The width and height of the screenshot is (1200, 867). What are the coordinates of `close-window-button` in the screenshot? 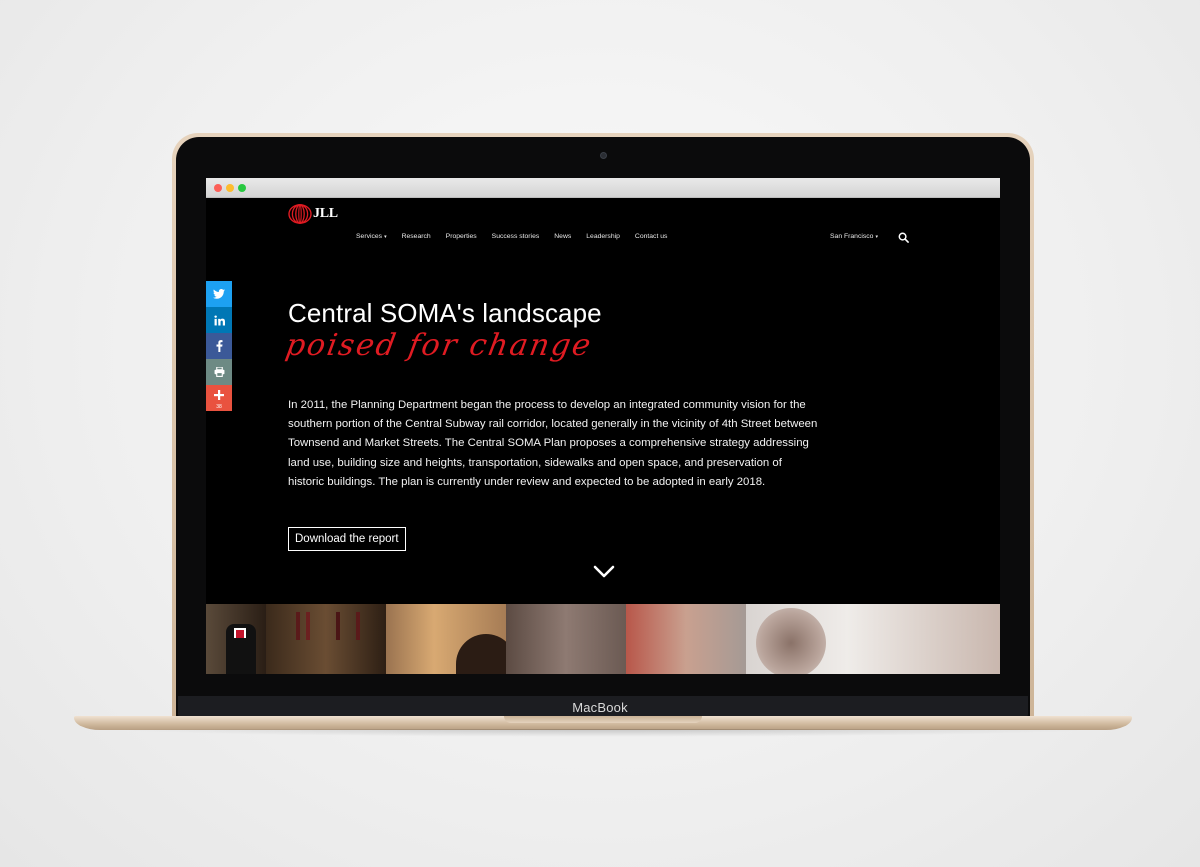 It's located at (218, 188).